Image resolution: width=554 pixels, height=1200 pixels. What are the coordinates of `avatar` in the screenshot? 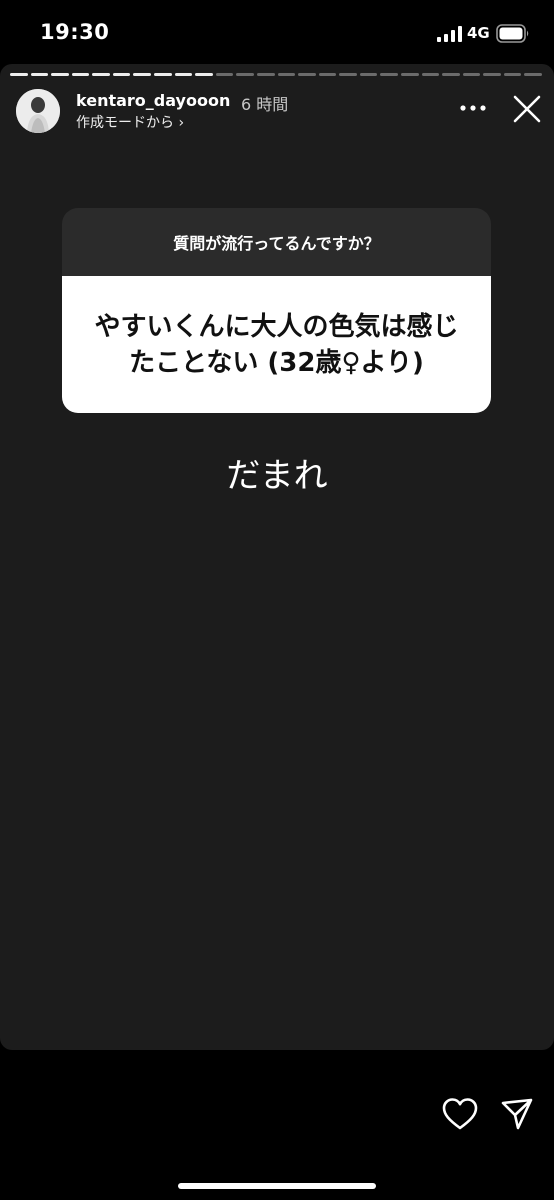 It's located at (38, 111).